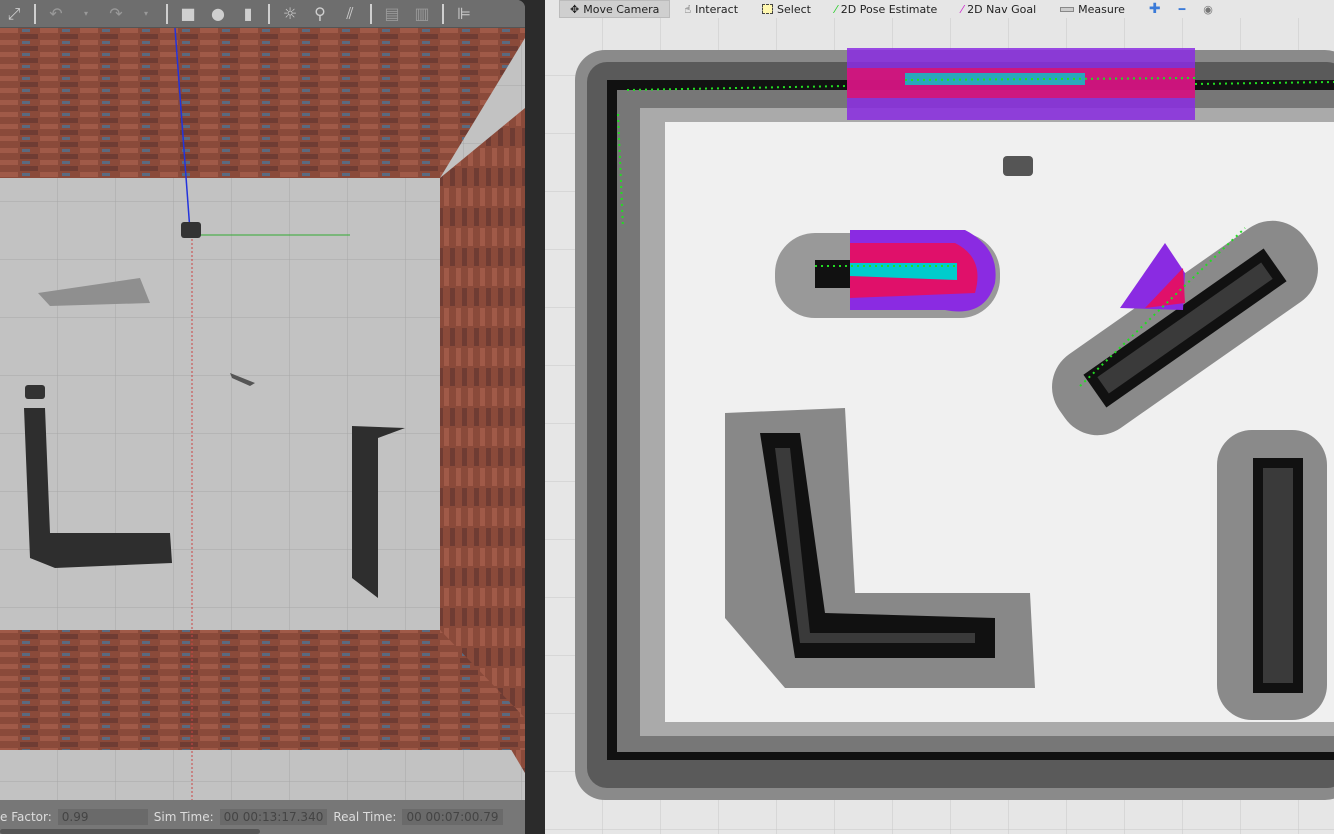 This screenshot has width=1334, height=834. Describe the element at coordinates (262, 690) in the screenshot. I see `south-wall` at that location.